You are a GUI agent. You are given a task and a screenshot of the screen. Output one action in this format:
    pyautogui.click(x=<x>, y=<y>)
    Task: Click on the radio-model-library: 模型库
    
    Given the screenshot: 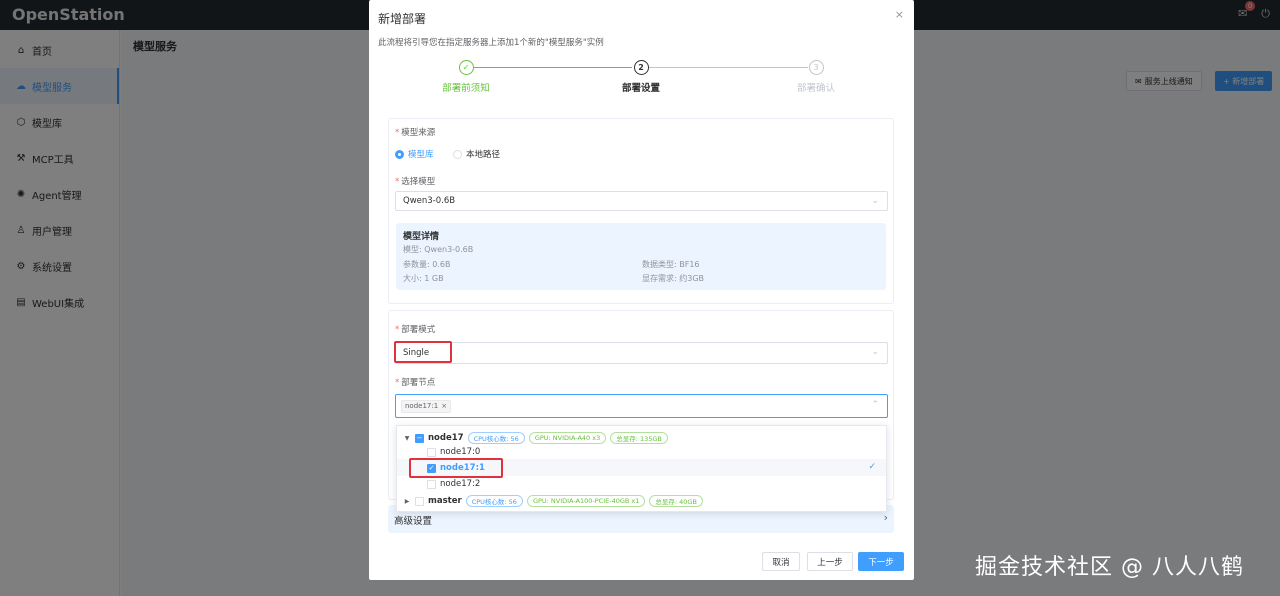 What is the action you would take?
    pyautogui.click(x=414, y=154)
    